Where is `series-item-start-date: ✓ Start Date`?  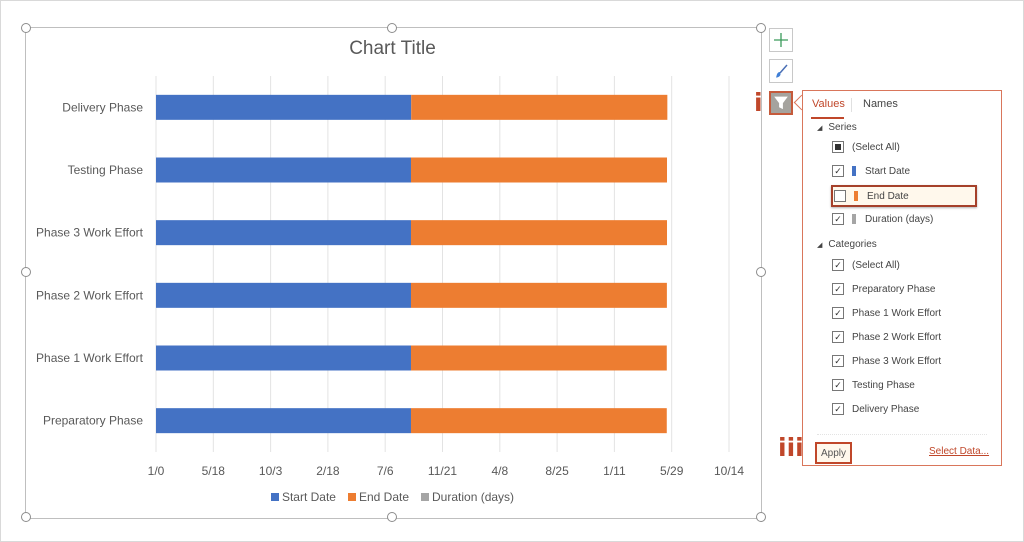
series-item-start-date: ✓ Start Date is located at coordinates (871, 171).